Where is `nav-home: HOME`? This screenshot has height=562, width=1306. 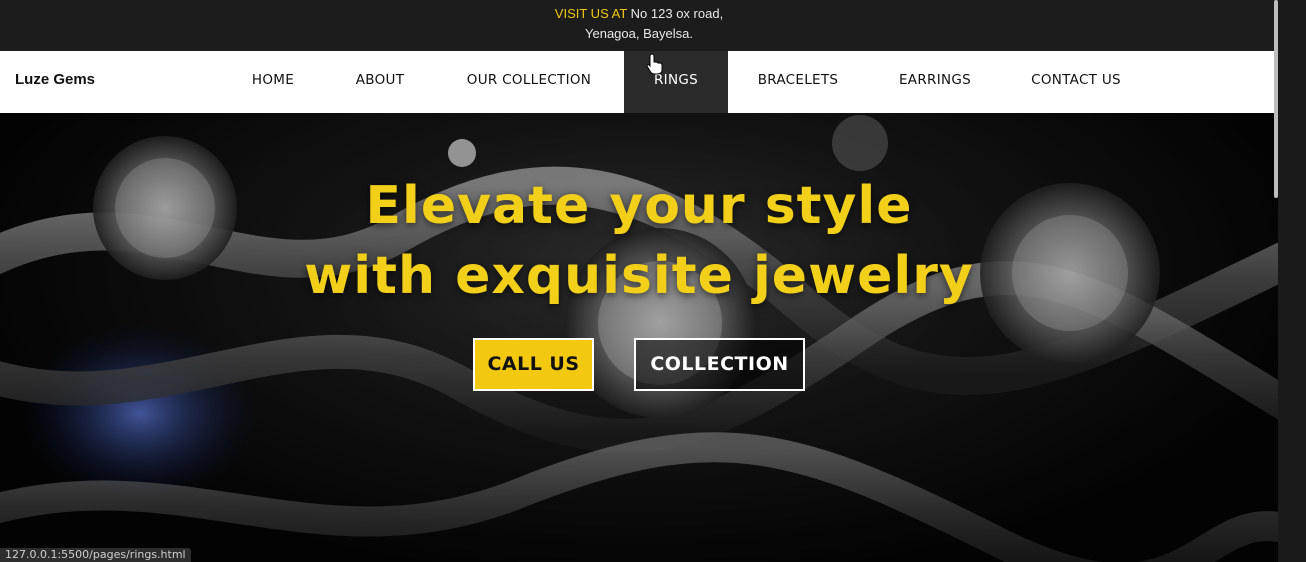
nav-home: HOME is located at coordinates (273, 82).